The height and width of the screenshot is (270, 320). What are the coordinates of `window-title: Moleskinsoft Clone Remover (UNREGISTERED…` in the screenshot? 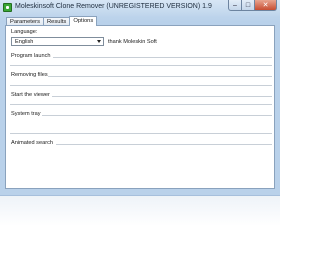 It's located at (113, 6).